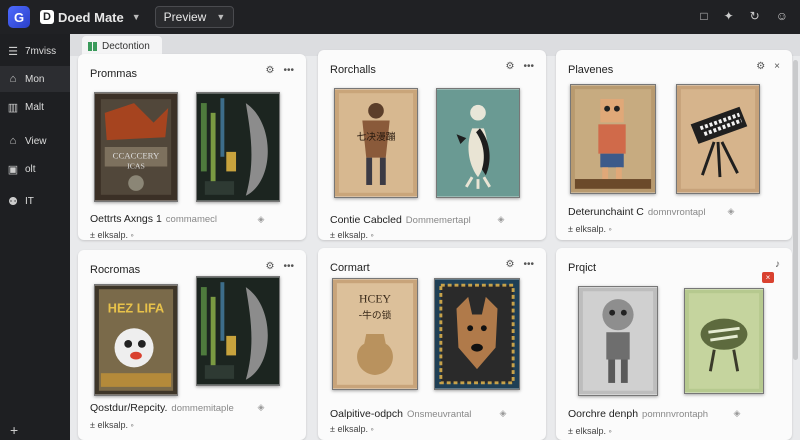  I want to click on sidebar-item-label: olt, so click(30, 169).